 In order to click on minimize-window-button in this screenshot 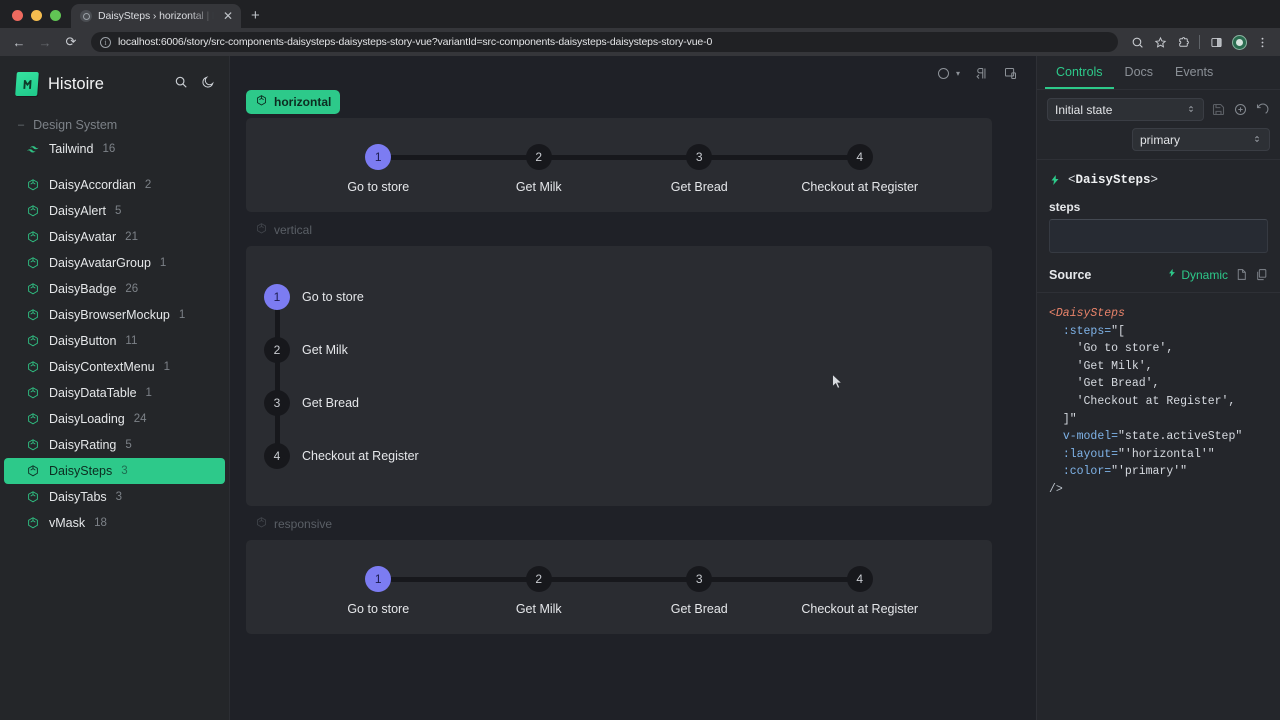, I will do `click(36, 15)`.